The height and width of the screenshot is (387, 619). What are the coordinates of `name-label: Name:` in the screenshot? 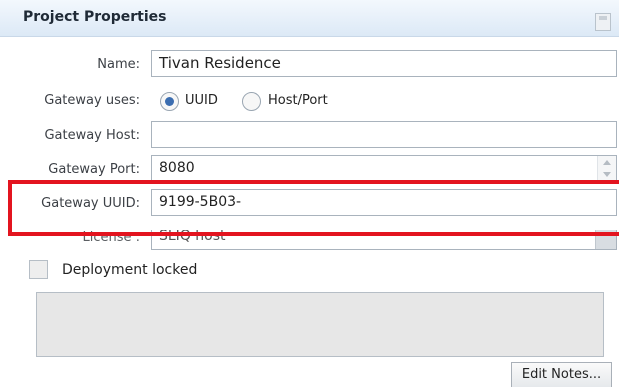 It's located at (118, 64).